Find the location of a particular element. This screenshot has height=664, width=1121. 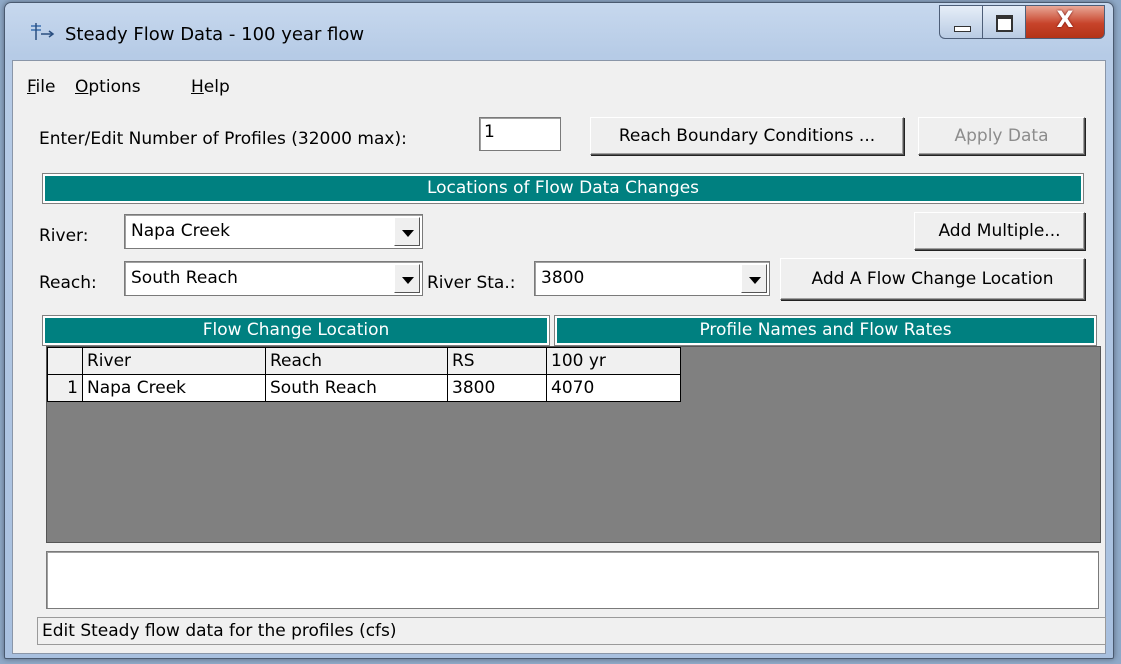

table-header-row: River Reach RS 100 yr is located at coordinates (364, 361).